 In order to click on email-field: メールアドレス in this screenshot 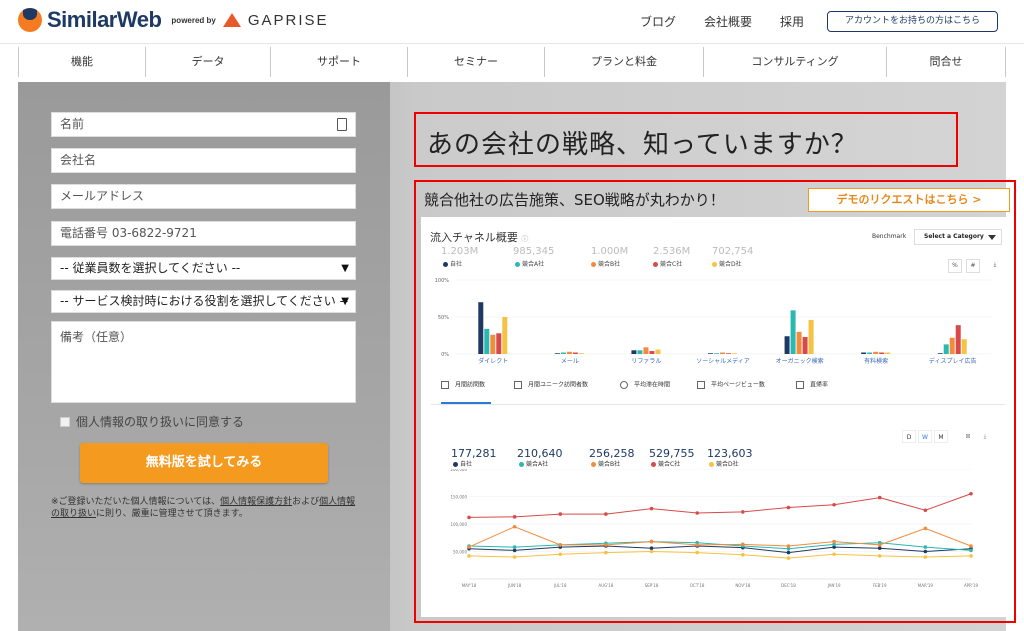, I will do `click(203, 196)`.